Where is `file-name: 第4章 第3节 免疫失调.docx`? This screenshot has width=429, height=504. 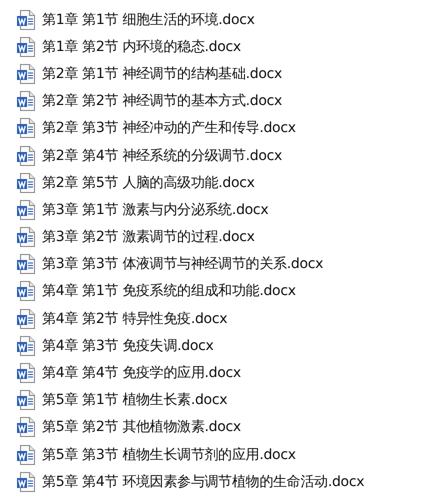
file-name: 第4章 第3节 免疫失调.docx is located at coordinates (128, 345).